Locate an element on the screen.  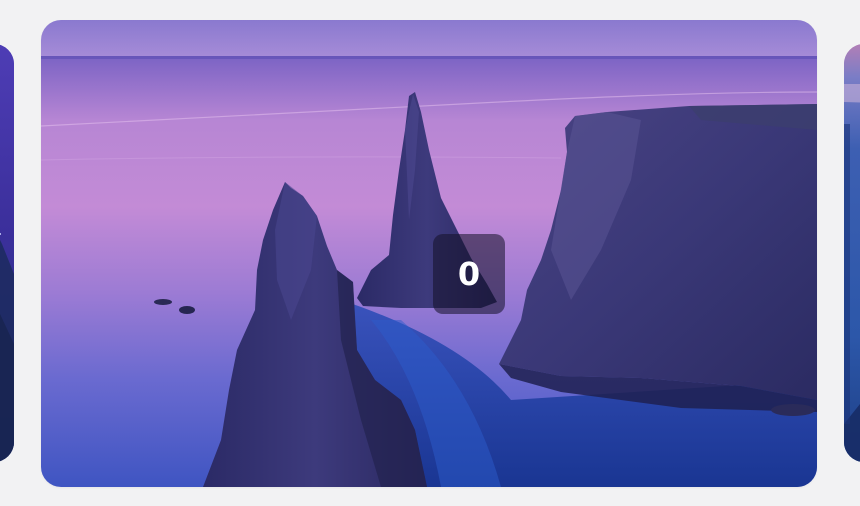
next-slide-image is located at coordinates (852, 253).